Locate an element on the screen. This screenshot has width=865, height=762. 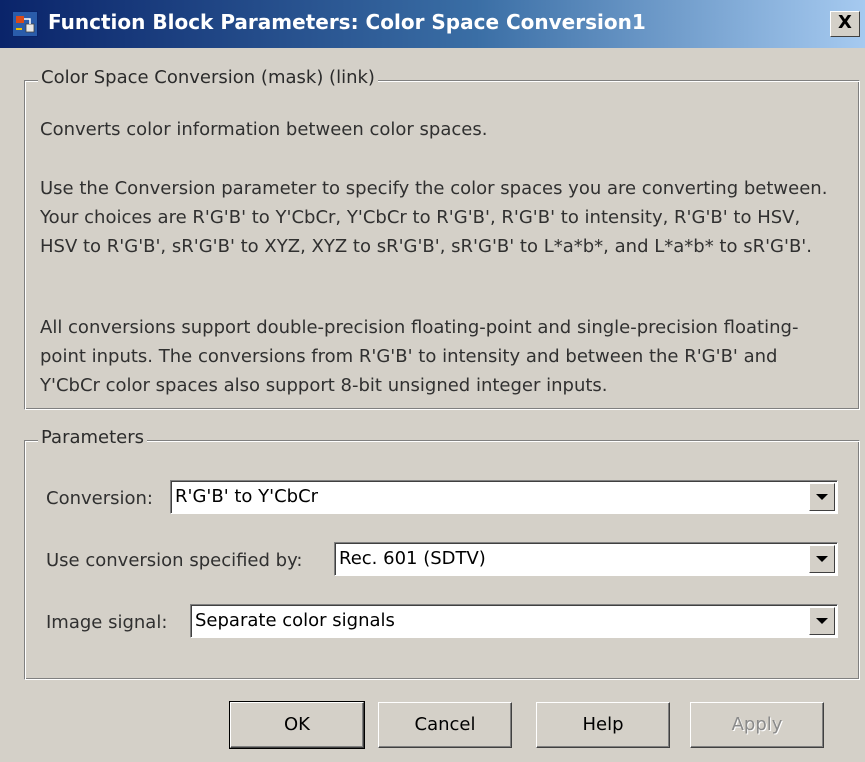
conversion-value: R'G'B' to Y'CbCr is located at coordinates (247, 496).